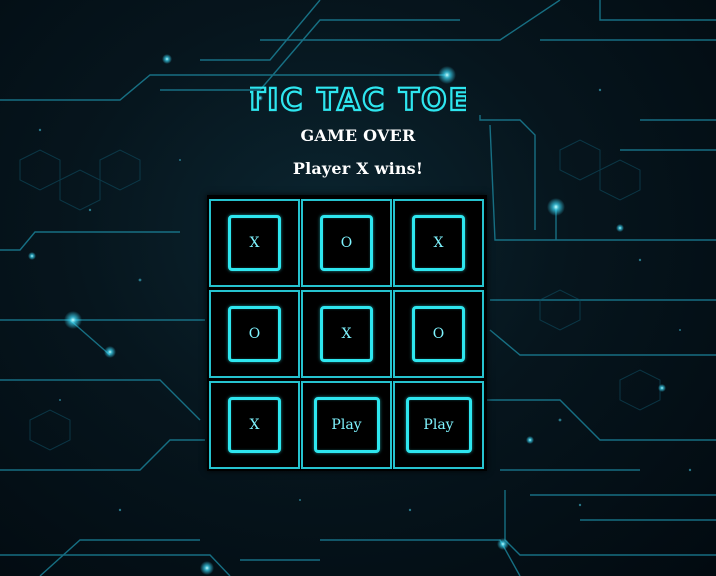  I want to click on board-cell-4: O, so click(254, 334).